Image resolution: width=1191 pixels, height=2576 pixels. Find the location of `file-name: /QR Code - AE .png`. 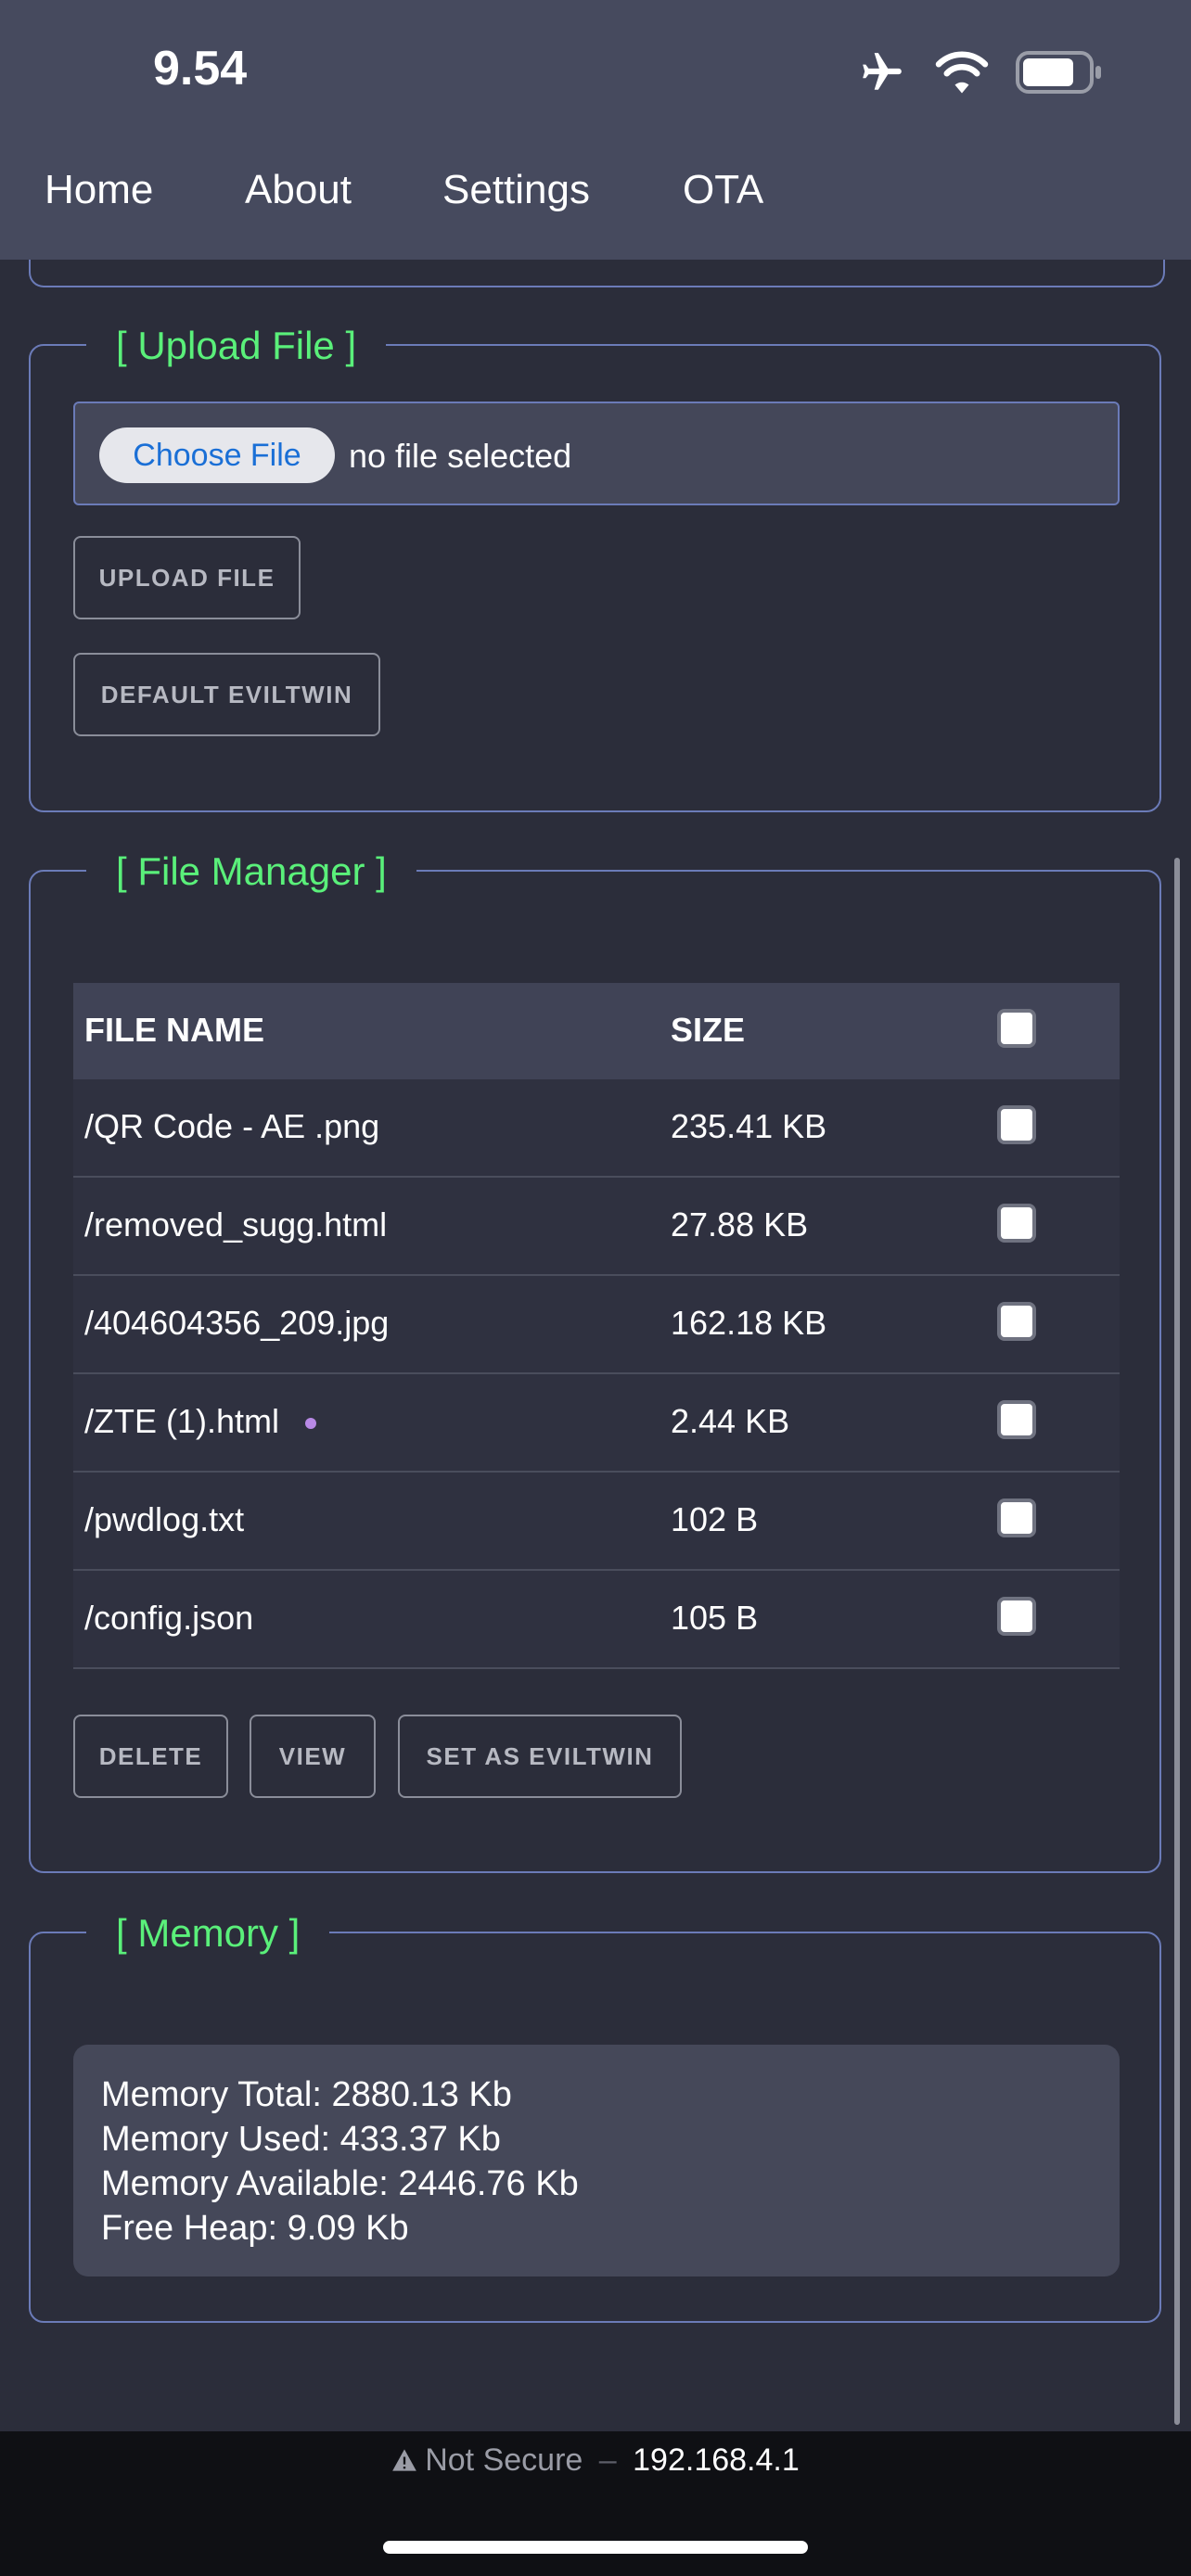

file-name: /QR Code - AE .png is located at coordinates (232, 1126).